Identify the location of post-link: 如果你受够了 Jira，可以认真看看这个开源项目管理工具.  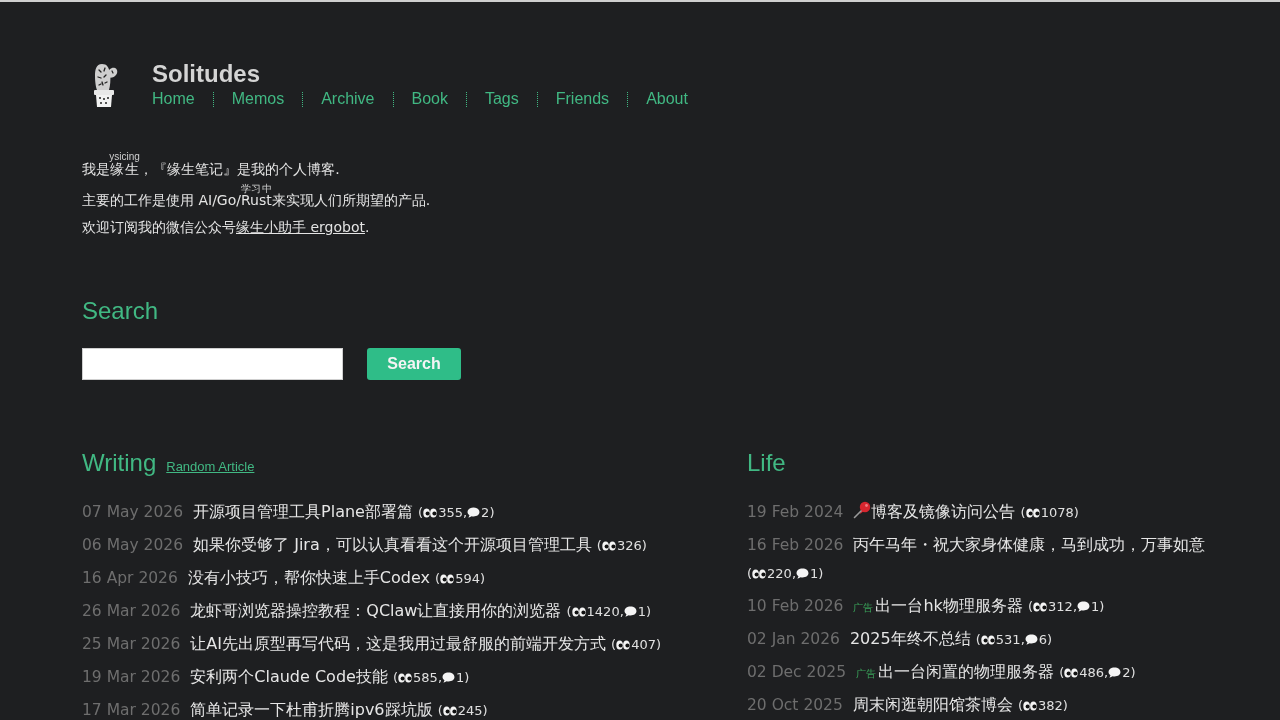
(392, 544).